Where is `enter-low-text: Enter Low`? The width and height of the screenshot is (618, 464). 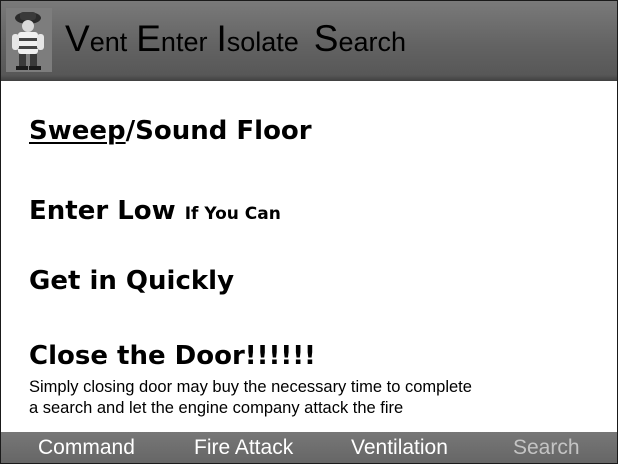
enter-low-text: Enter Low is located at coordinates (102, 211).